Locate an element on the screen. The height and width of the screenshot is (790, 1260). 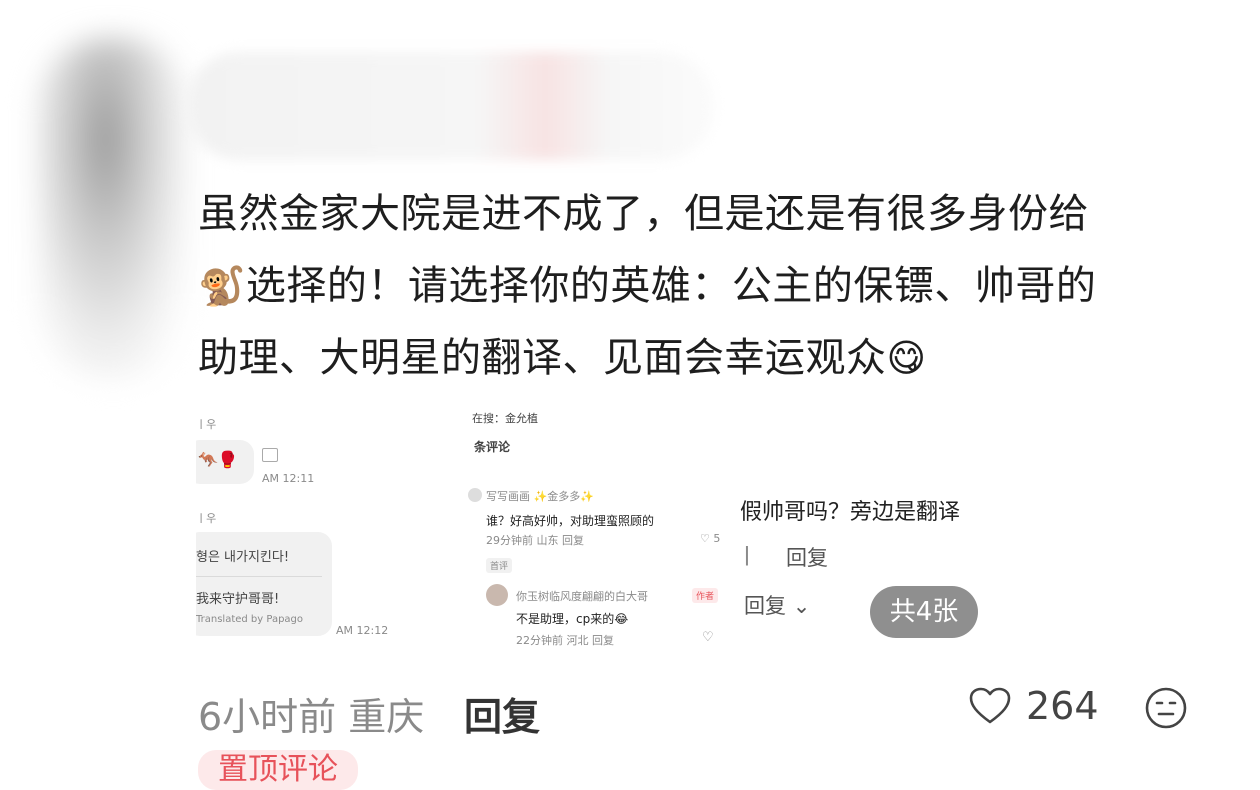
comment-time-location: 6小时前 重庆 is located at coordinates (311, 717).